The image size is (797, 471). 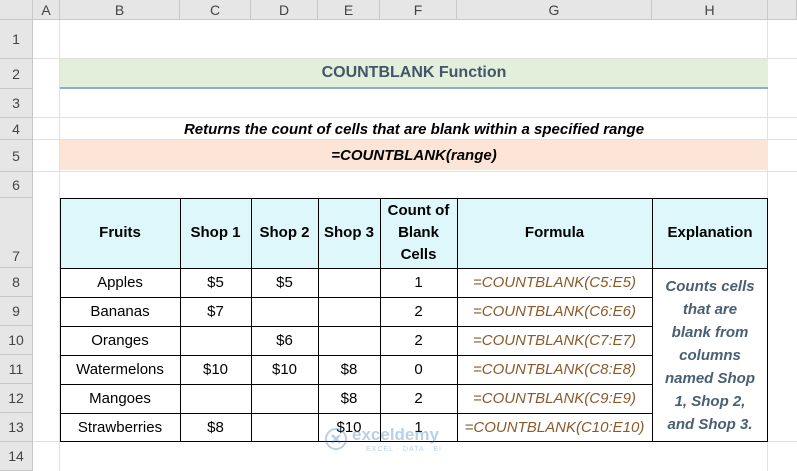 I want to click on explanation-line: blank from, so click(x=710, y=332).